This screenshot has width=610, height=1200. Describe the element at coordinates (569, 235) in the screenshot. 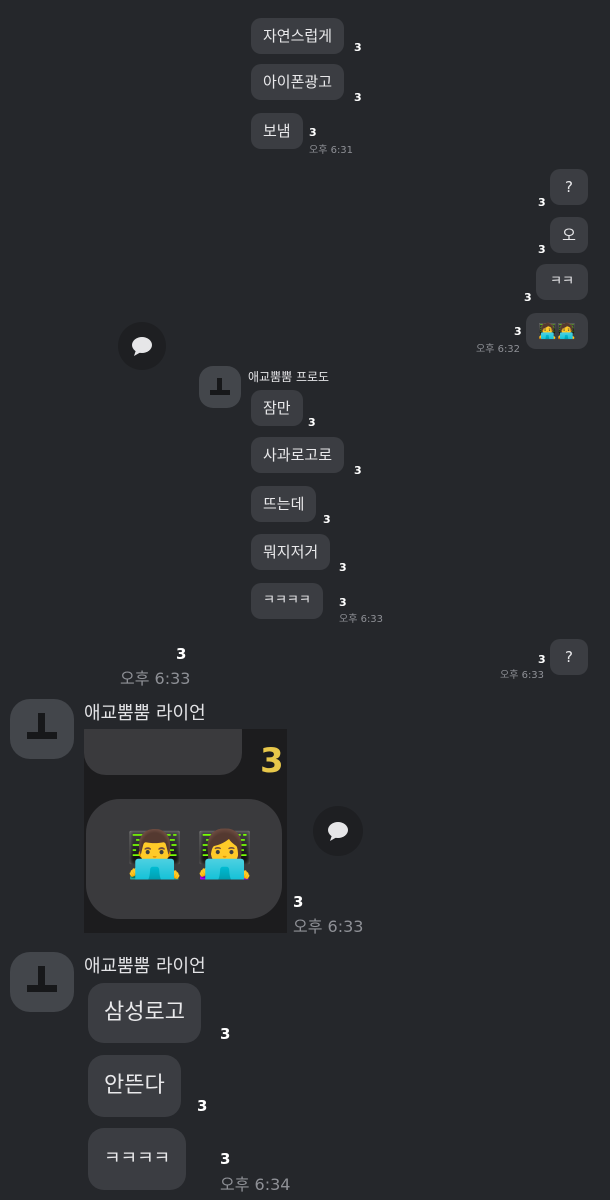

I see `message-bubble: 오` at that location.